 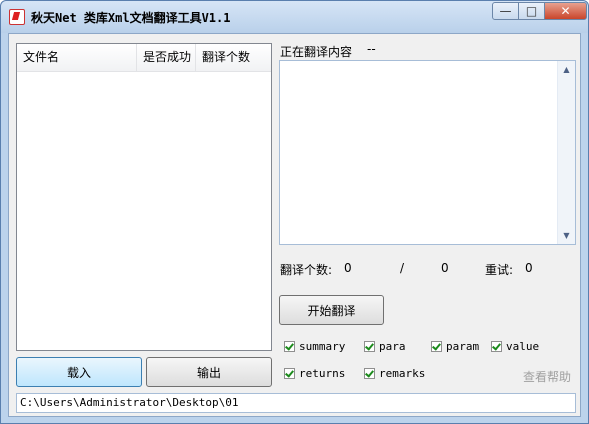 What do you see at coordinates (233, 57) in the screenshot?
I see `column-header-count: 翻译个数` at bounding box center [233, 57].